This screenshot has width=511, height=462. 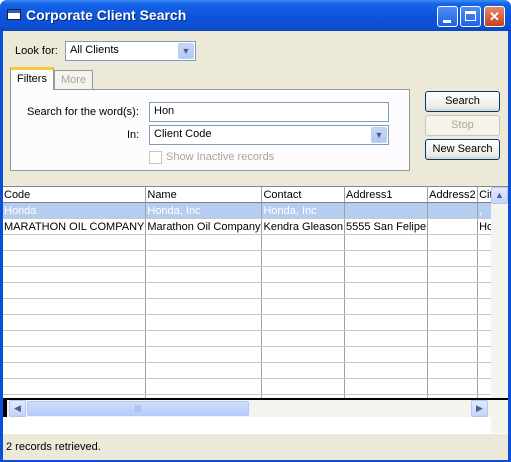 What do you see at coordinates (255, 446) in the screenshot?
I see `status-bar: 2 records retrieved.` at bounding box center [255, 446].